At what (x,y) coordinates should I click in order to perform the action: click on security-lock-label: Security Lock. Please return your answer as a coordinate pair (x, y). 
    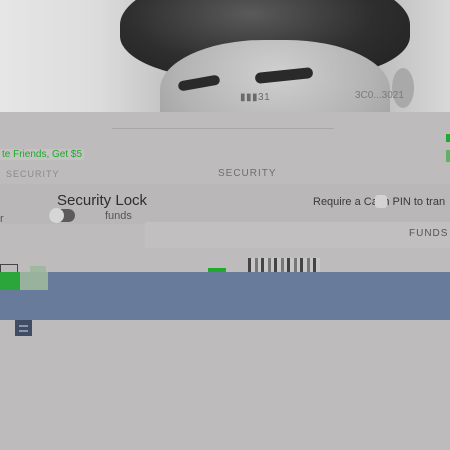
    Looking at the image, I should click on (102, 200).